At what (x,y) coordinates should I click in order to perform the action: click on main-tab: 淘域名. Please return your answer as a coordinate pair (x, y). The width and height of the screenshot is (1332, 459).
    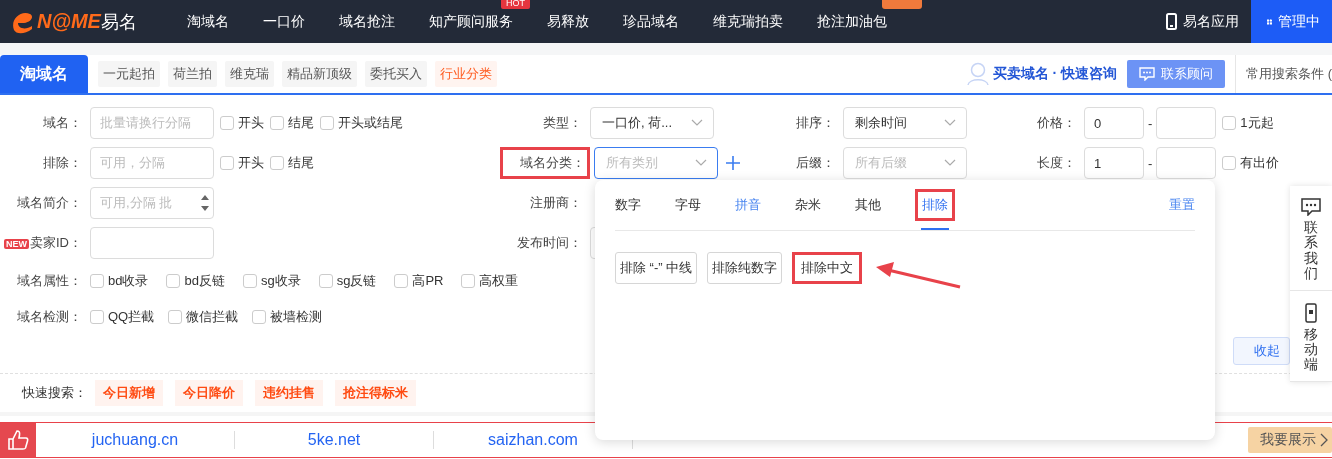
    Looking at the image, I should click on (44, 74).